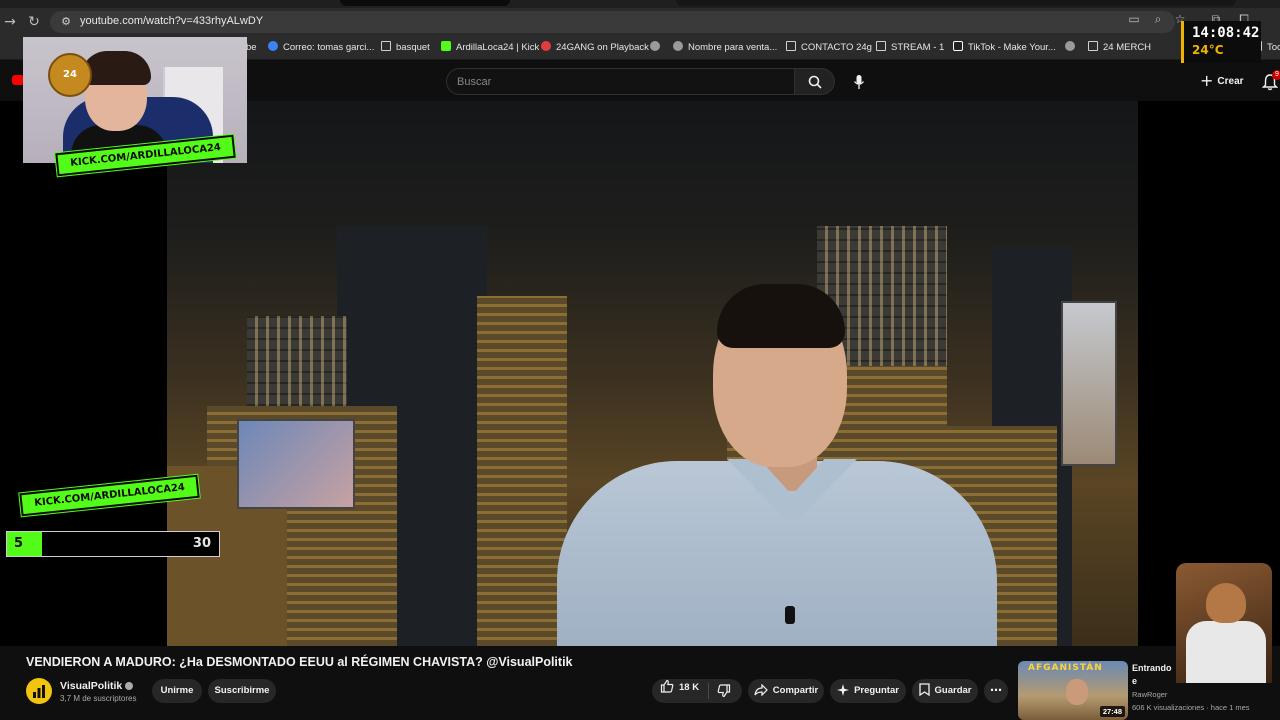 This screenshot has width=1280, height=720. Describe the element at coordinates (843, 690) in the screenshot. I see `sparkle-icon` at that location.